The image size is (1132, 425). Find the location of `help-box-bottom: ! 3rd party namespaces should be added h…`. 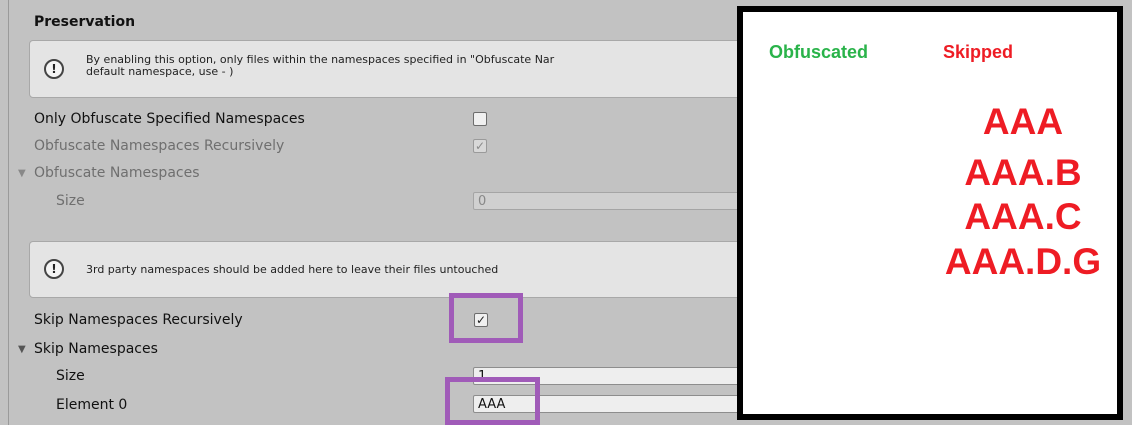

help-box-bottom: ! 3rd party namespaces should be added h… is located at coordinates (390, 269).